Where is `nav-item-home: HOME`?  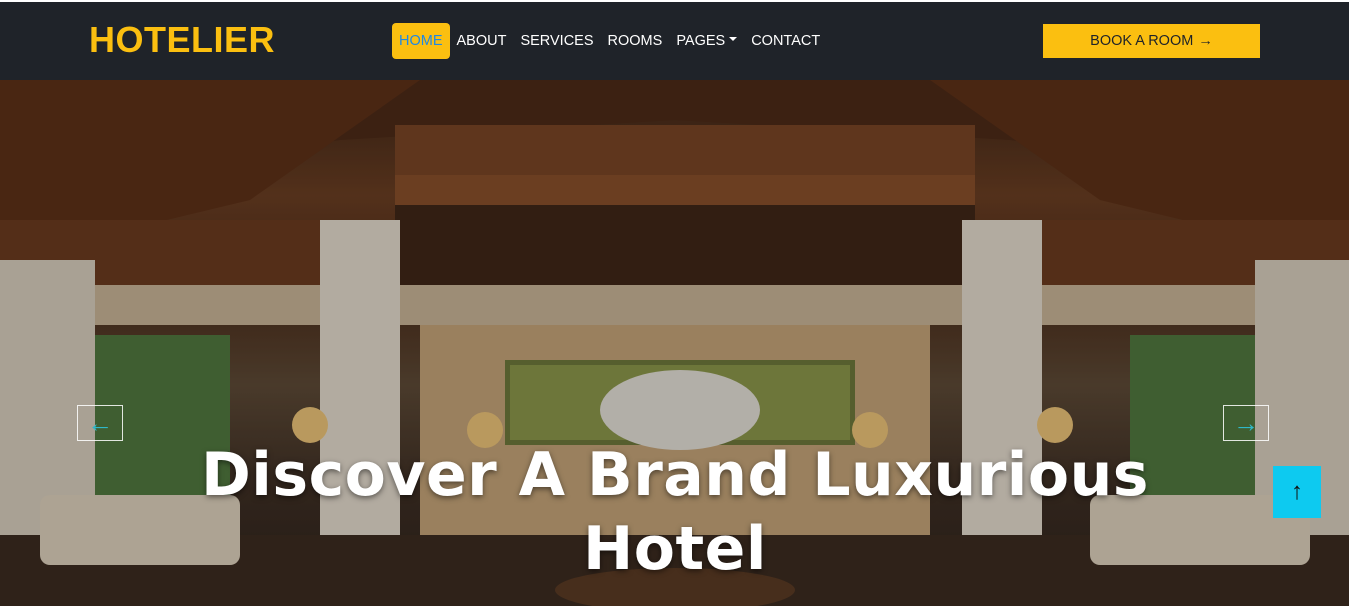
nav-item-home: HOME is located at coordinates (421, 41).